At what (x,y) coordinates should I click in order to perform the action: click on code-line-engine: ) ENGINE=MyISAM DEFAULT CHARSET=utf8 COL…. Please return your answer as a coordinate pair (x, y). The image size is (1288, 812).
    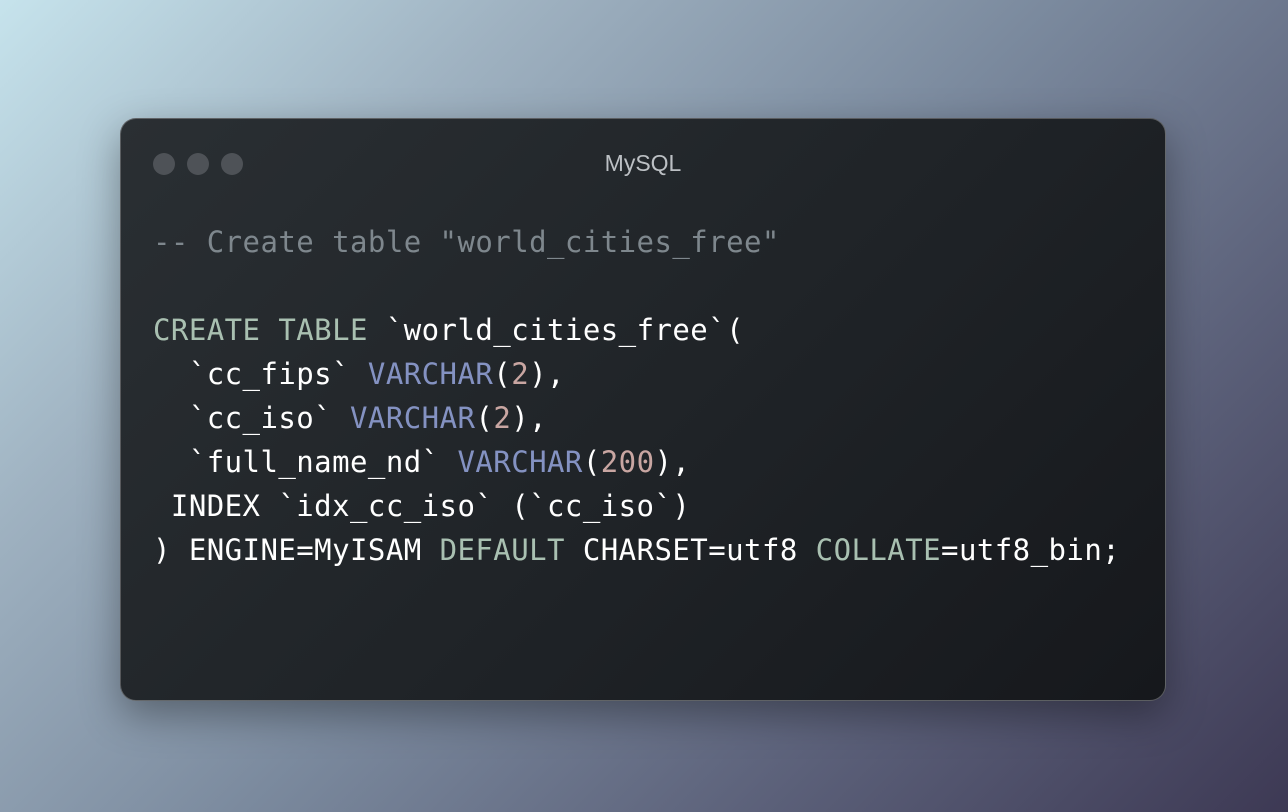
    Looking at the image, I should click on (636, 550).